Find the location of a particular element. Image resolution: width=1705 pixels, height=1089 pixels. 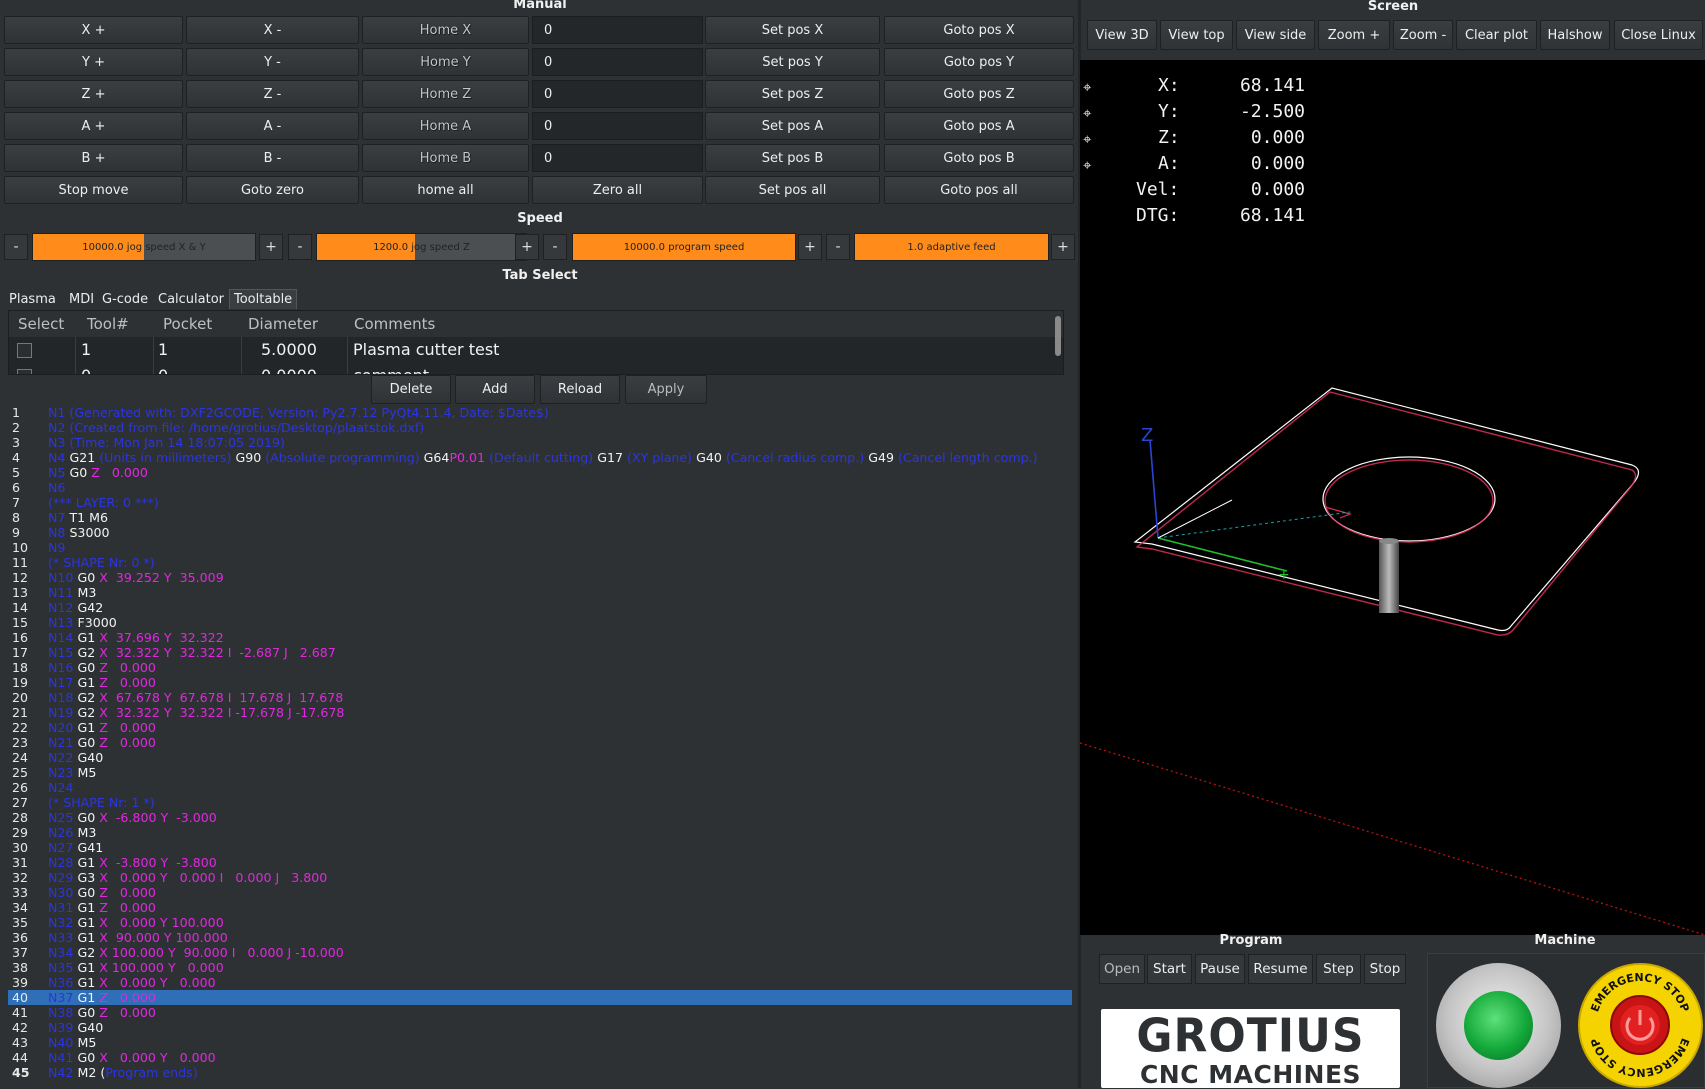

gcode-line: 29 N26 M3 is located at coordinates (540, 832).